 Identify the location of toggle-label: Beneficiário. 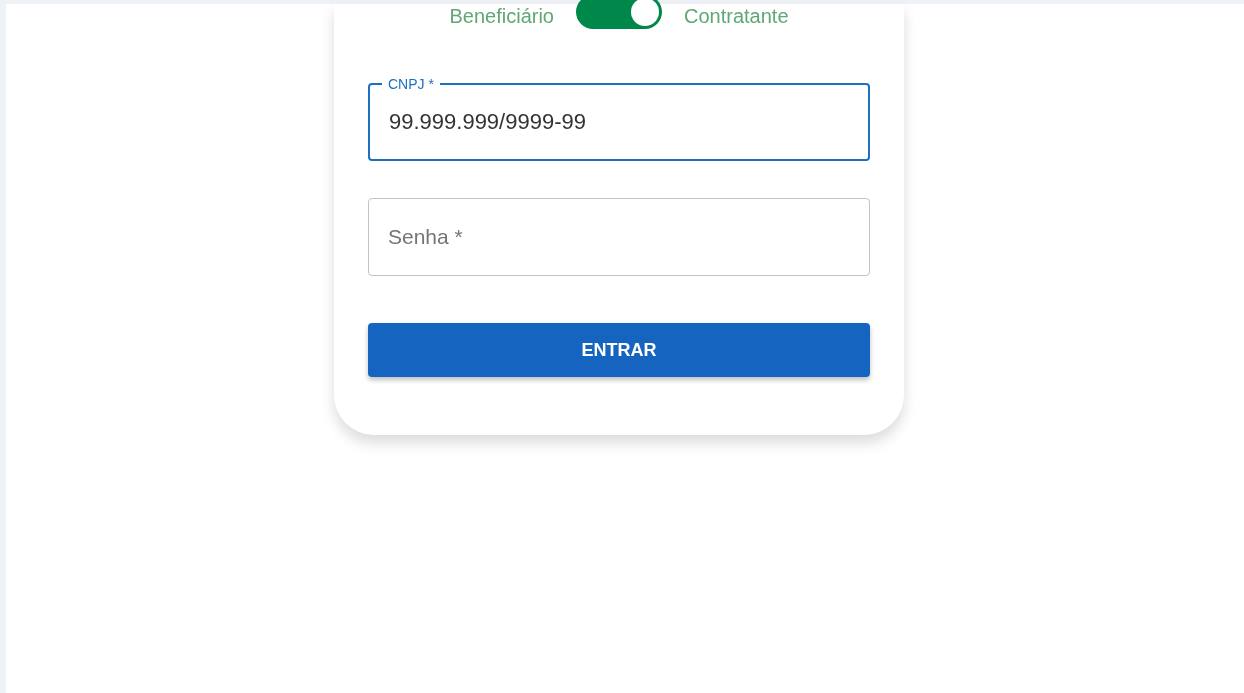
(501, 16).